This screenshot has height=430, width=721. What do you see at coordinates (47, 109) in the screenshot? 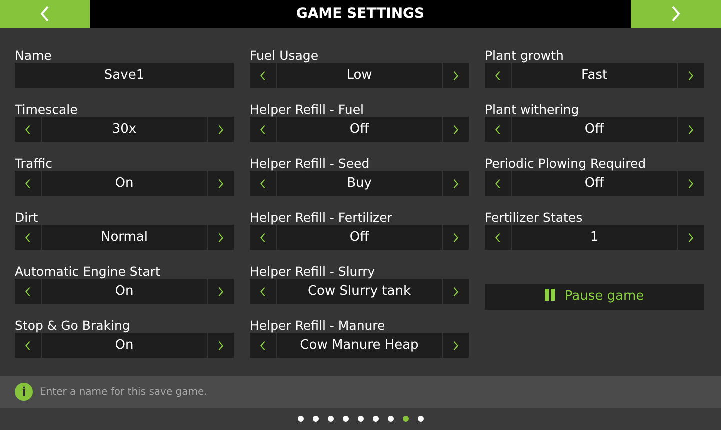
I see `setting-label: Timescale` at bounding box center [47, 109].